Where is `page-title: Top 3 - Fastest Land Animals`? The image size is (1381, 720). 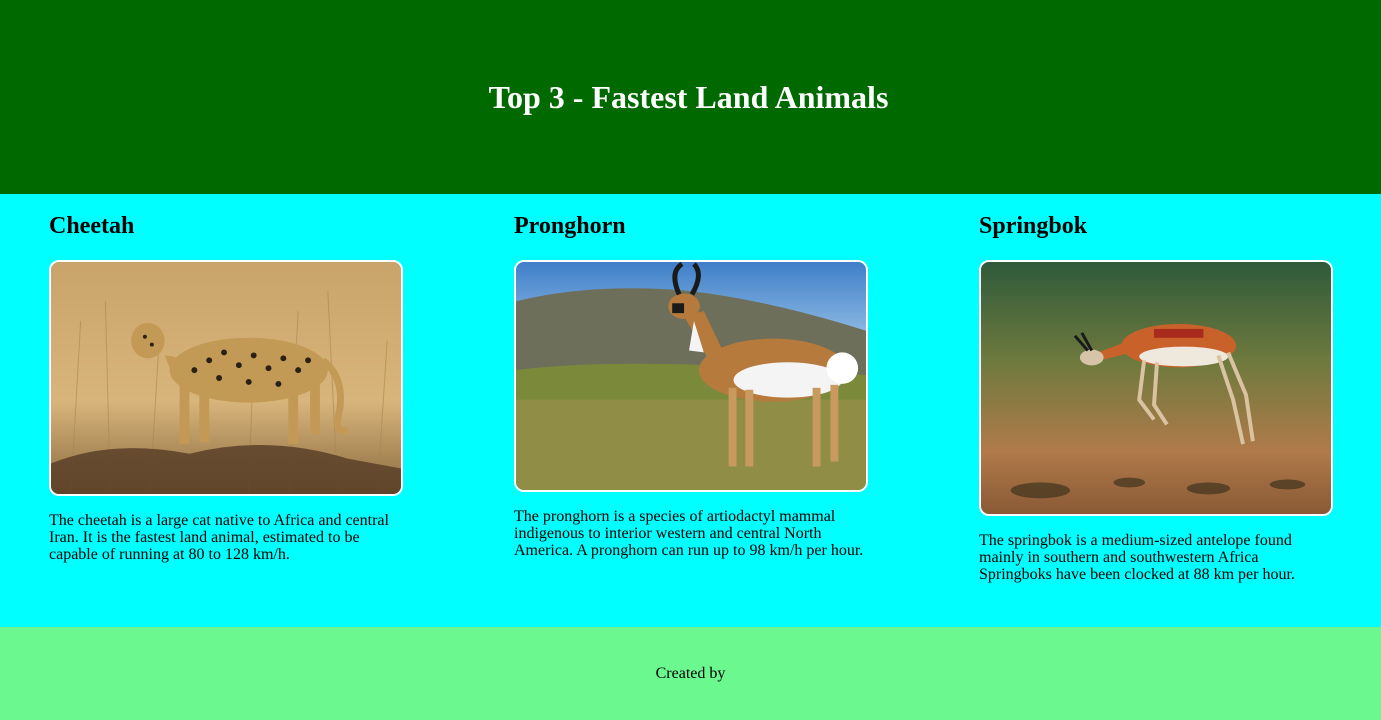
page-title: Top 3 - Fastest Land Animals is located at coordinates (688, 96).